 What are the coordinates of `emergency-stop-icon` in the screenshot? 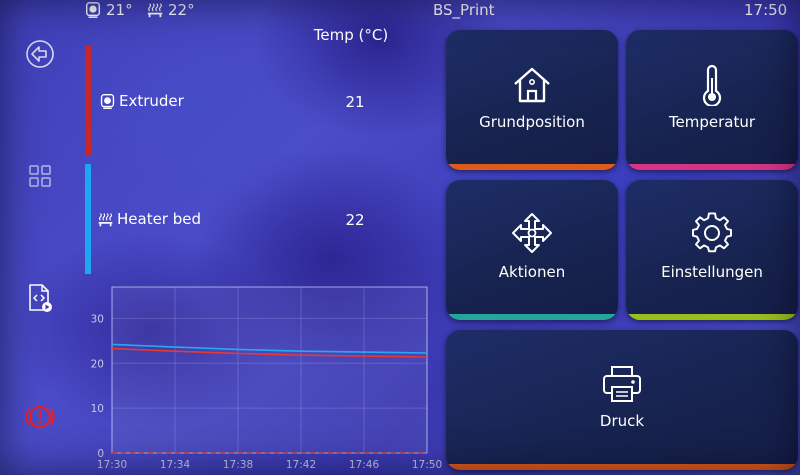 It's located at (40, 417).